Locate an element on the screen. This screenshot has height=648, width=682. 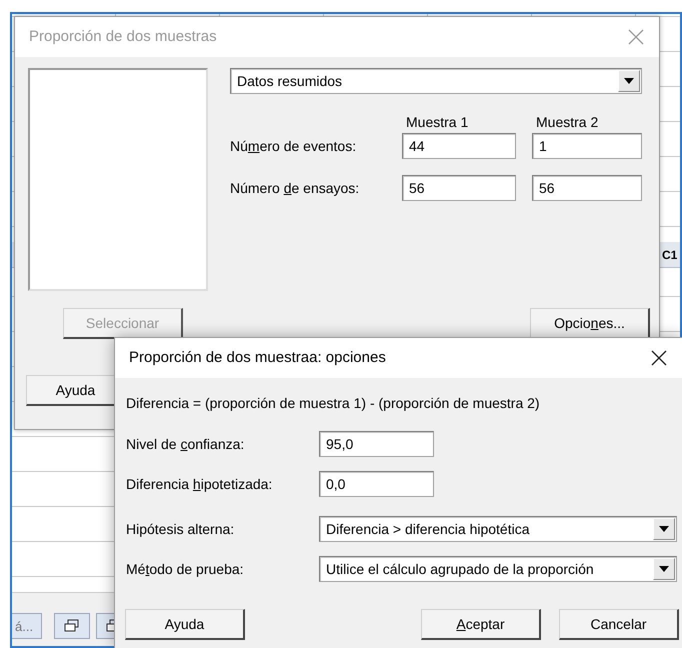
button: Ayuda is located at coordinates (185, 624).